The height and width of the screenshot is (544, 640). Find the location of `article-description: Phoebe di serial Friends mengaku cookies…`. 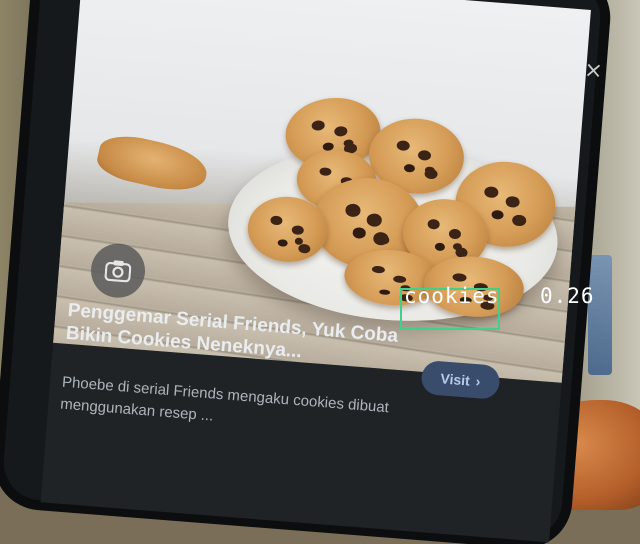

article-description: Phoebe di serial Friends mengaku cookies… is located at coordinates (224, 399).